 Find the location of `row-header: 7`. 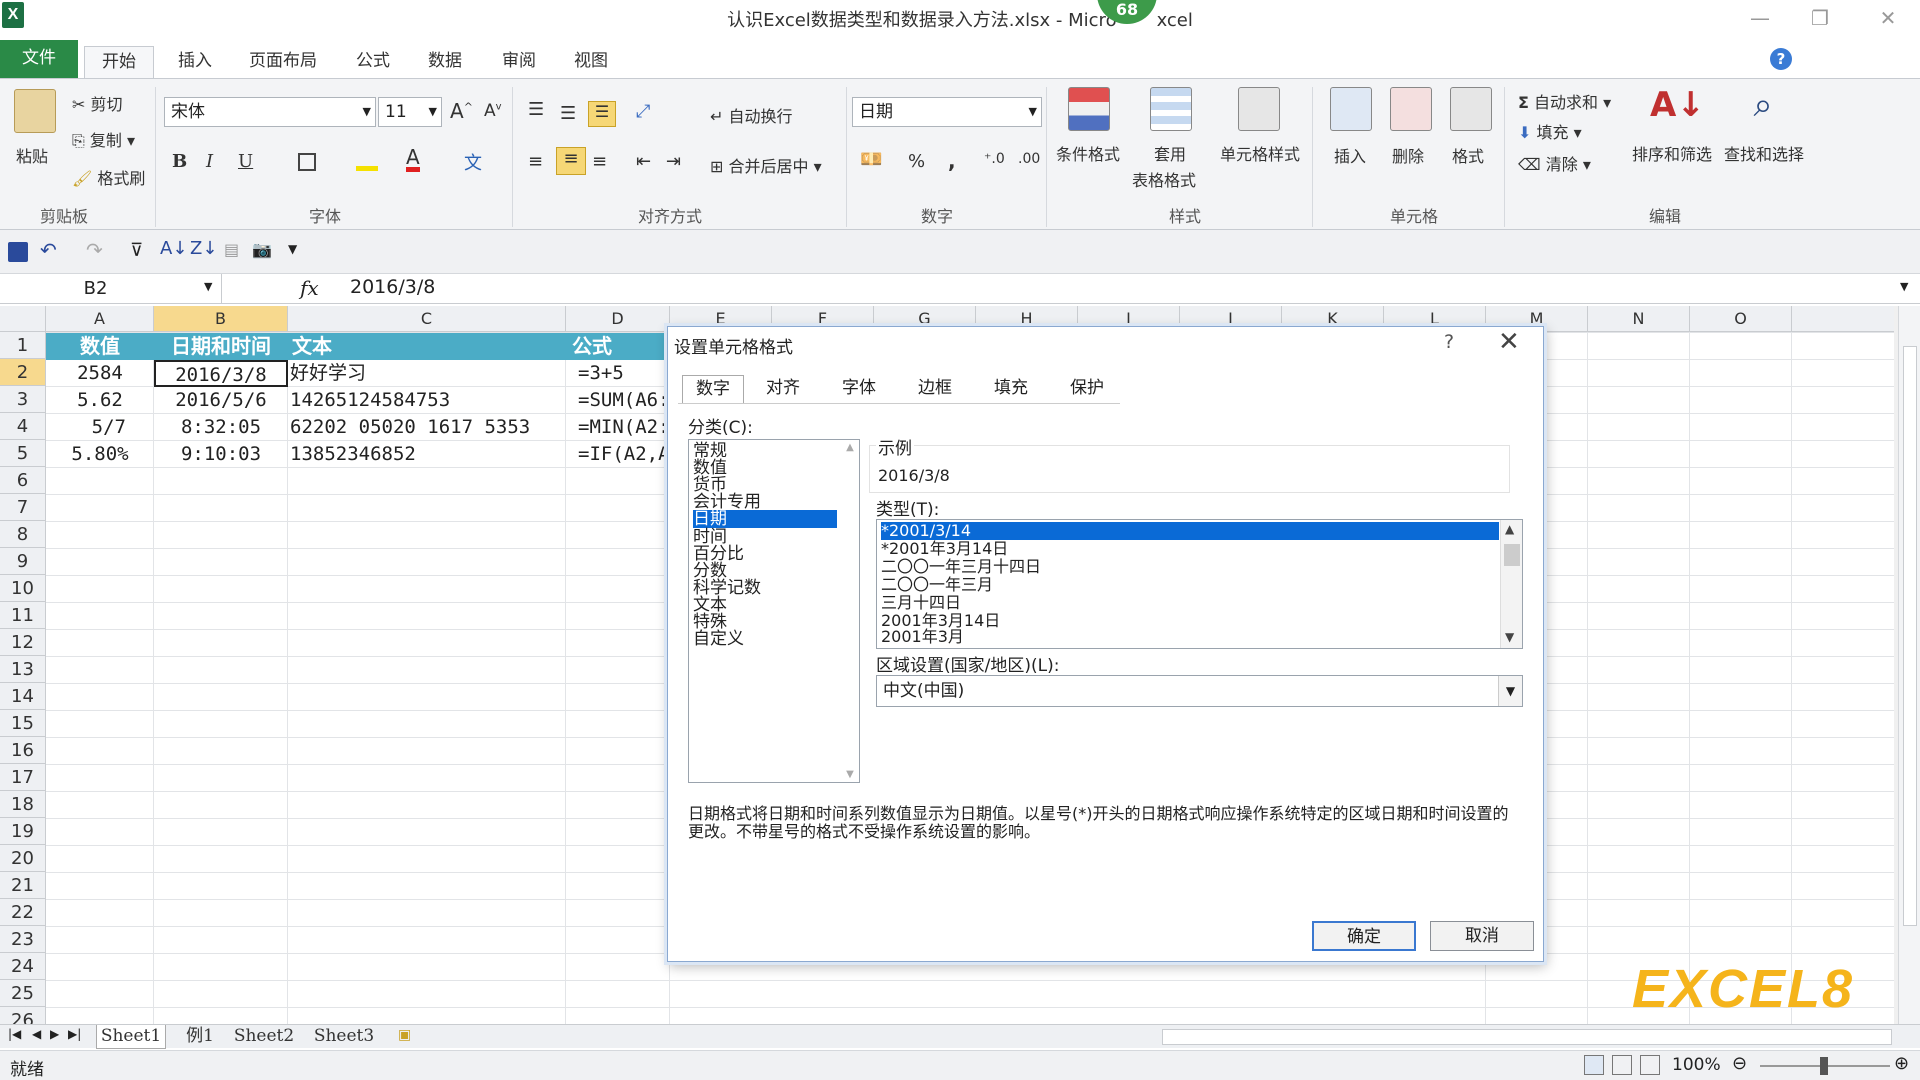

row-header: 7 is located at coordinates (23, 507).